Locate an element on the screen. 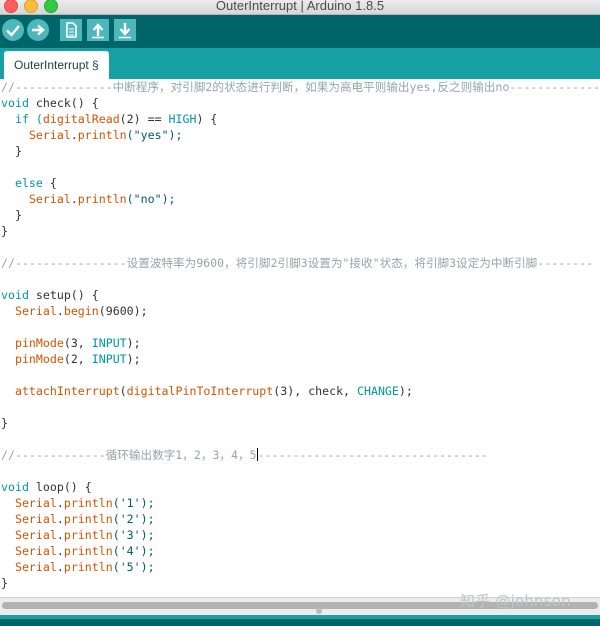 The height and width of the screenshot is (626, 600). code-line: Serial.println("no"); is located at coordinates (102, 199).